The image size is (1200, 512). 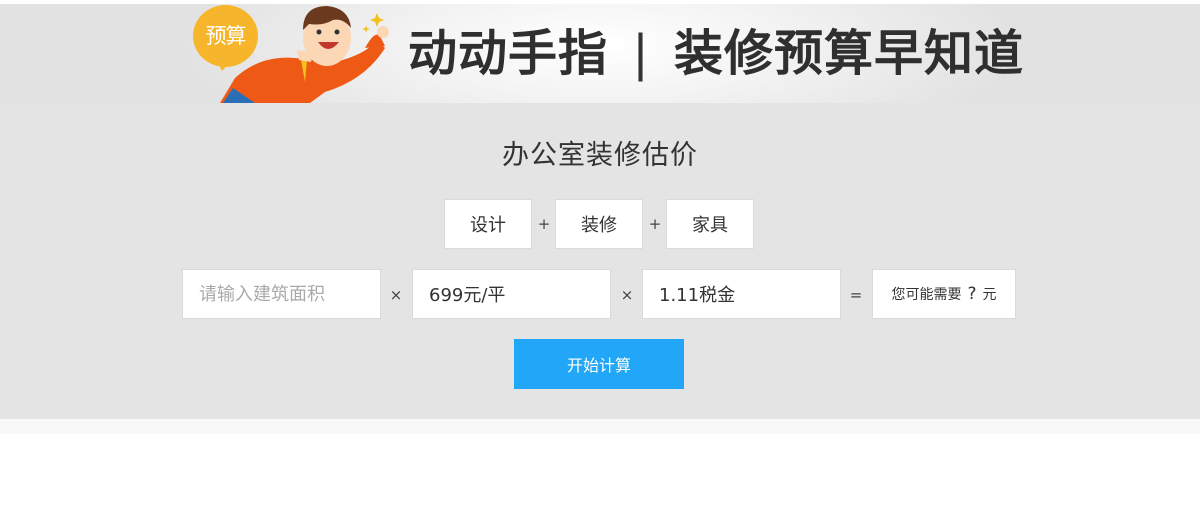 What do you see at coordinates (989, 295) in the screenshot?
I see `result-unit: 元` at bounding box center [989, 295].